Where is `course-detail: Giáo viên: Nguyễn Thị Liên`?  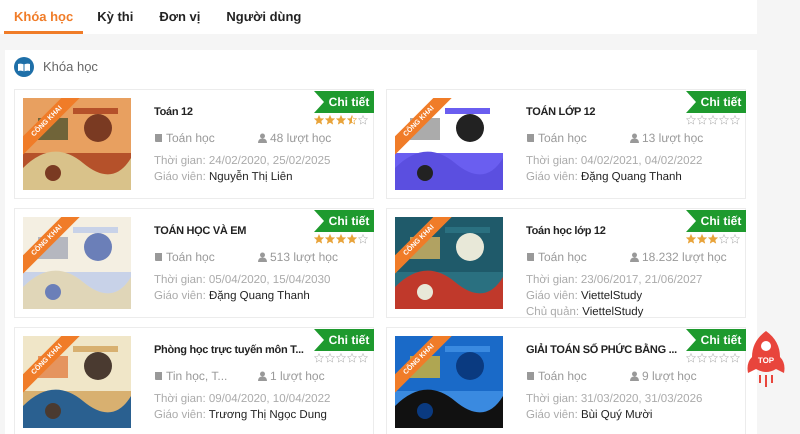
course-detail: Giáo viên: Nguyễn Thị Liên is located at coordinates (224, 177).